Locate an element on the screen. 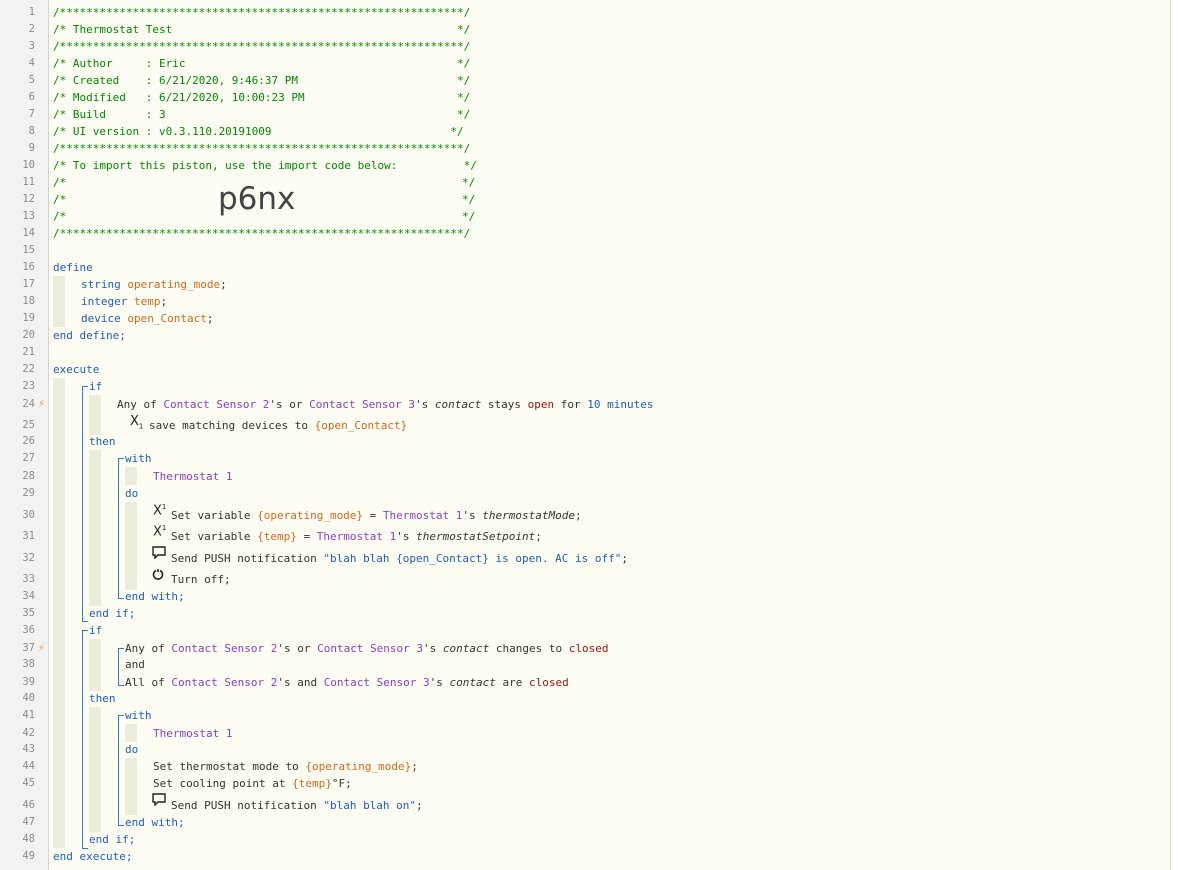  set-thermostat-mode-statement: Set thermostat mode to {operating_mode}; is located at coordinates (285, 766).